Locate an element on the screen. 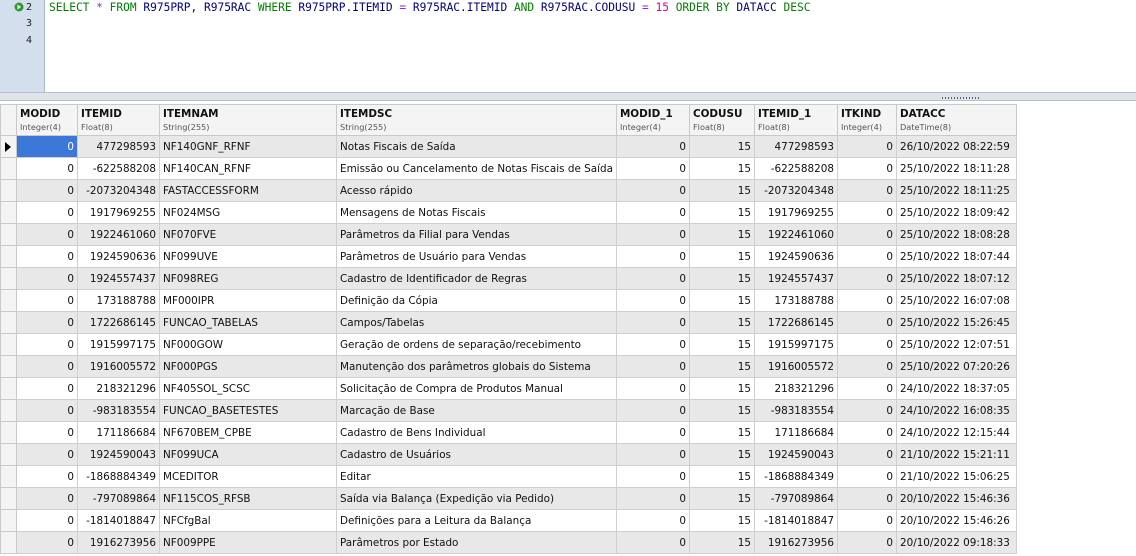 This screenshot has height=556, width=1136. cell-itemid: 1915997175 is located at coordinates (118, 344).